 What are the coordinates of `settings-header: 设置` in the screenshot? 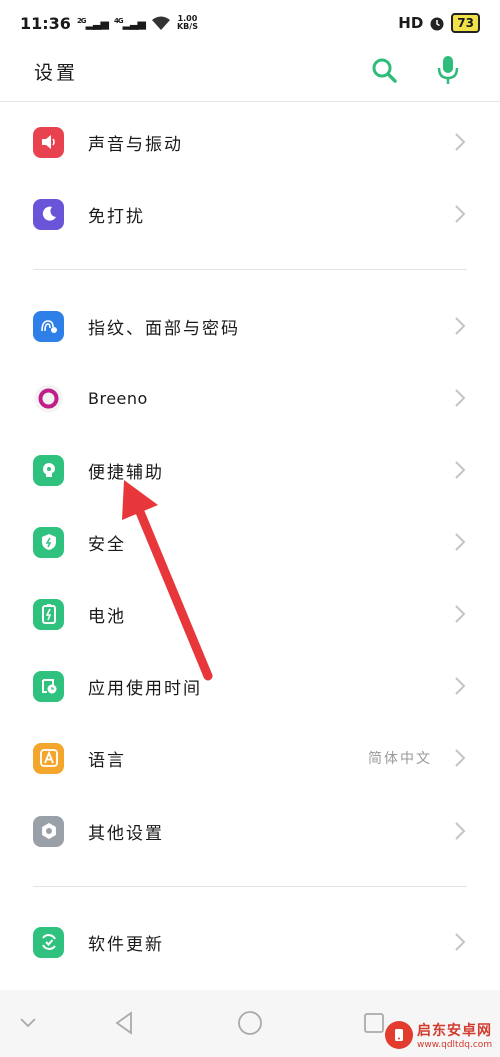 It's located at (250, 74).